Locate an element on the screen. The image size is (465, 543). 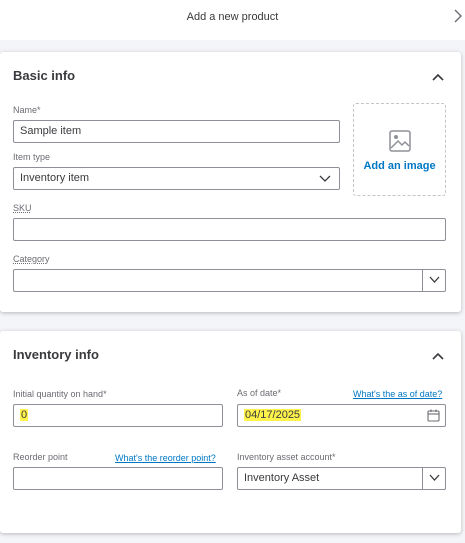
sku-input is located at coordinates (229, 229).